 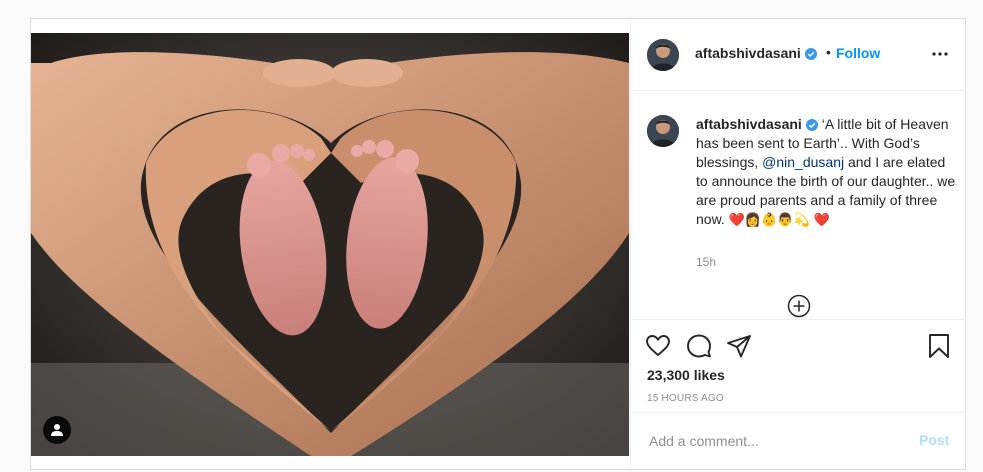 I want to click on bookmark-icon, so click(x=939, y=346).